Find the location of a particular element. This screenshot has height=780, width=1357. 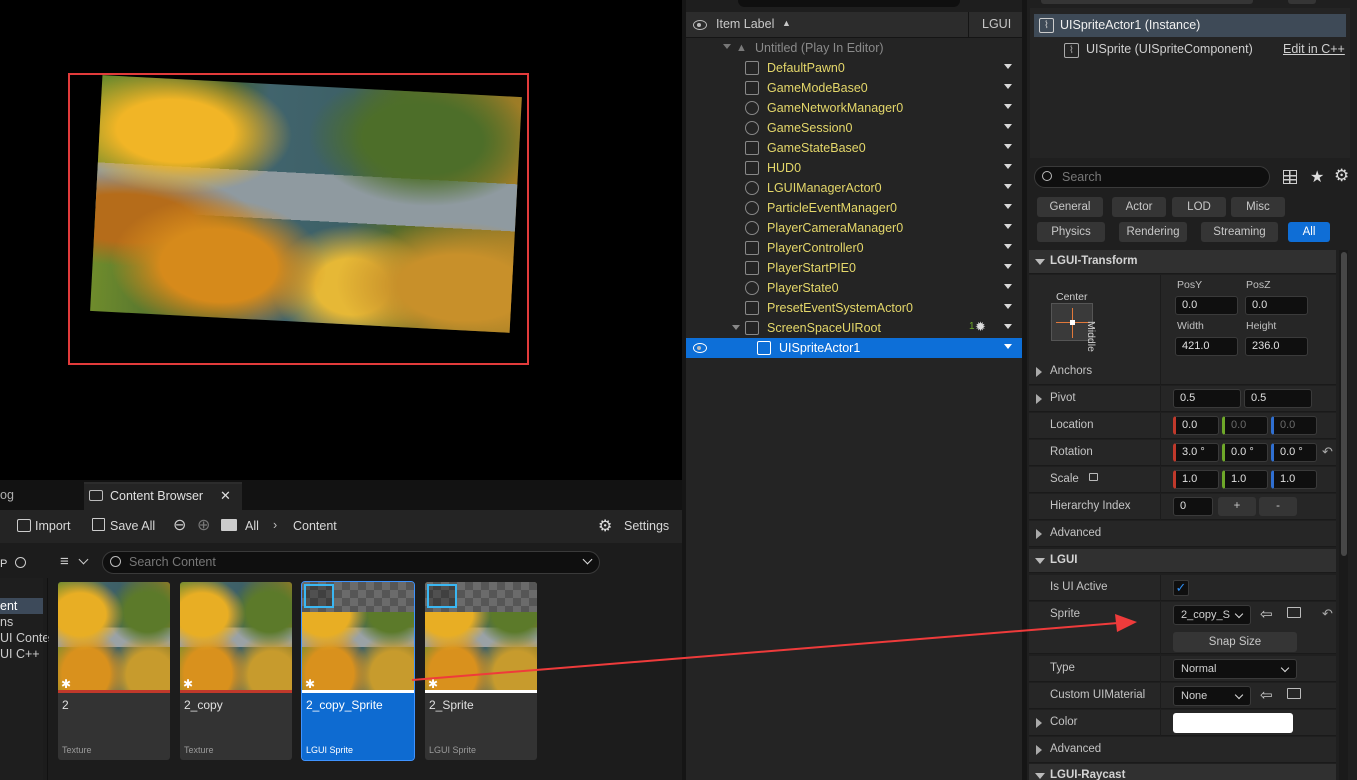

filter-all-button: All is located at coordinates (1309, 232).